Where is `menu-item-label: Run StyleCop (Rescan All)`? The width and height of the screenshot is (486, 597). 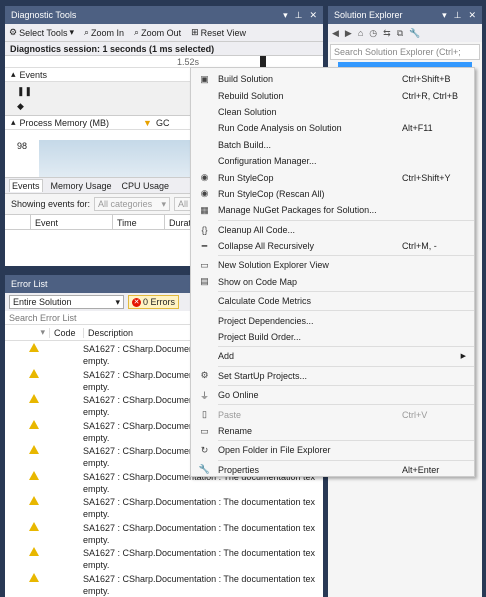 menu-item-label: Run StyleCop (Rescan All) is located at coordinates (271, 193).